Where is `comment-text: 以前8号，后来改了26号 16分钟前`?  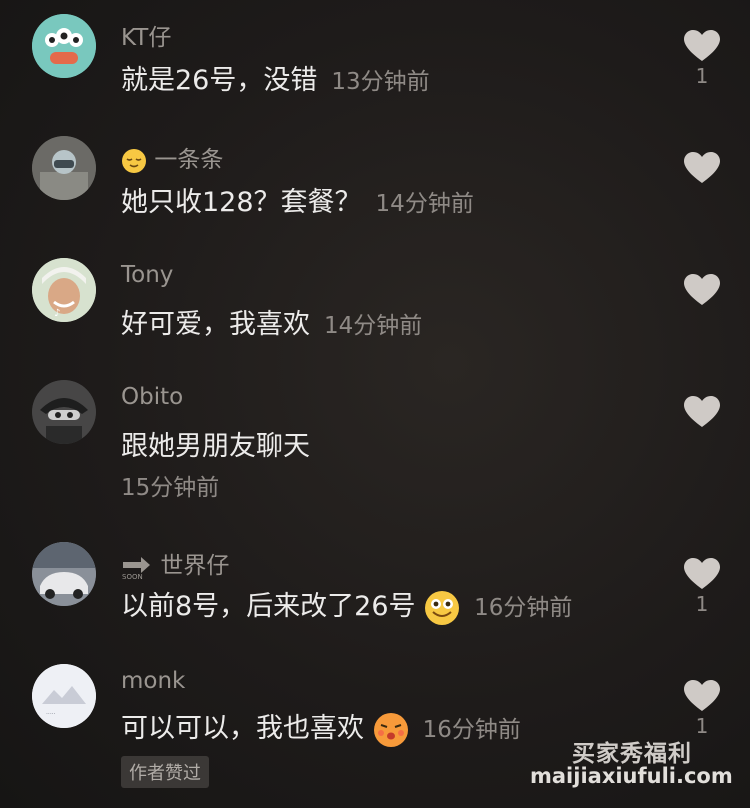 comment-text: 以前8号，后来改了26号 16分钟前 is located at coordinates (346, 605).